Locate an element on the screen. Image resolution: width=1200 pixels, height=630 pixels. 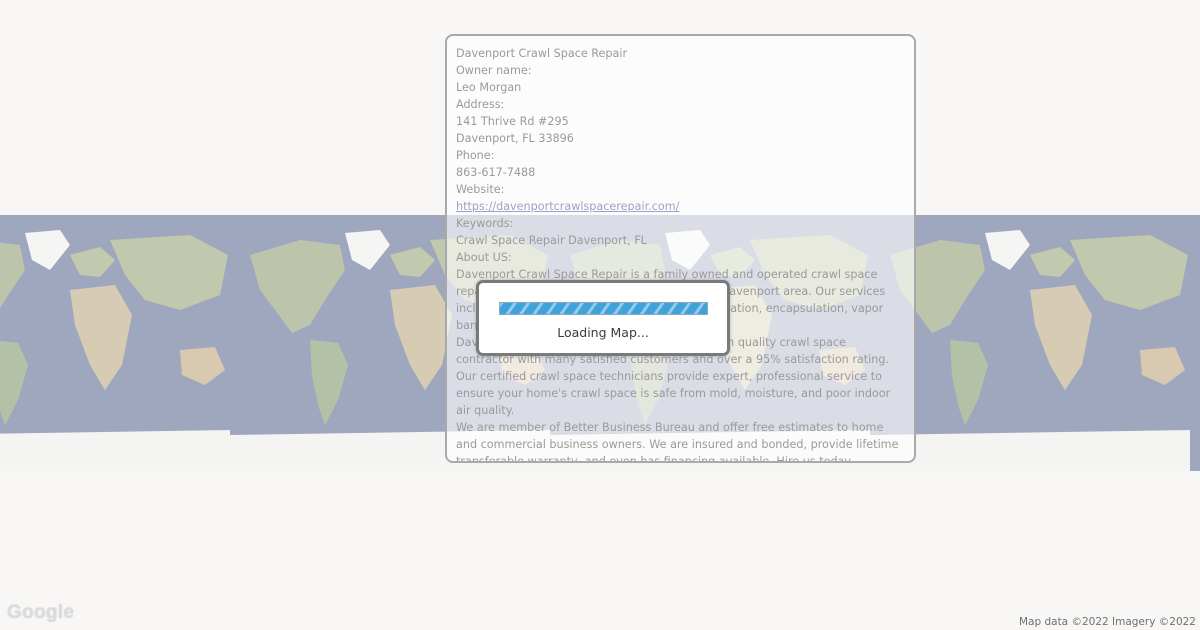
business-name: Davenport Crawl Space Repair is located at coordinates (542, 53).